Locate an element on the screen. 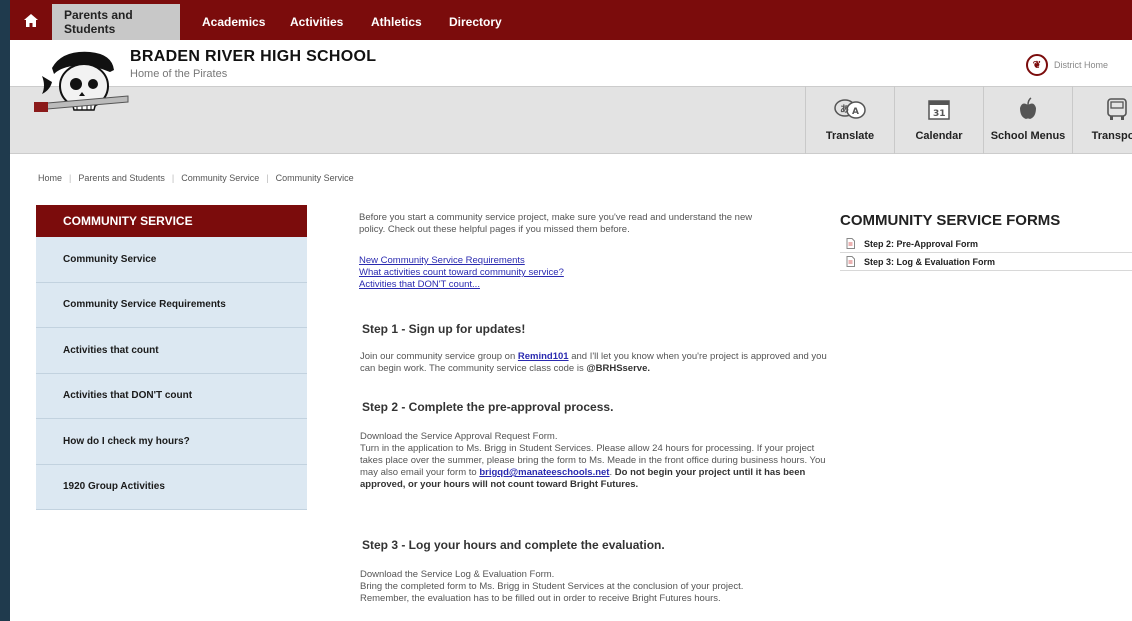 The height and width of the screenshot is (621, 1132). sidebar-item-check-hours: How do I check my hours? is located at coordinates (171, 442).